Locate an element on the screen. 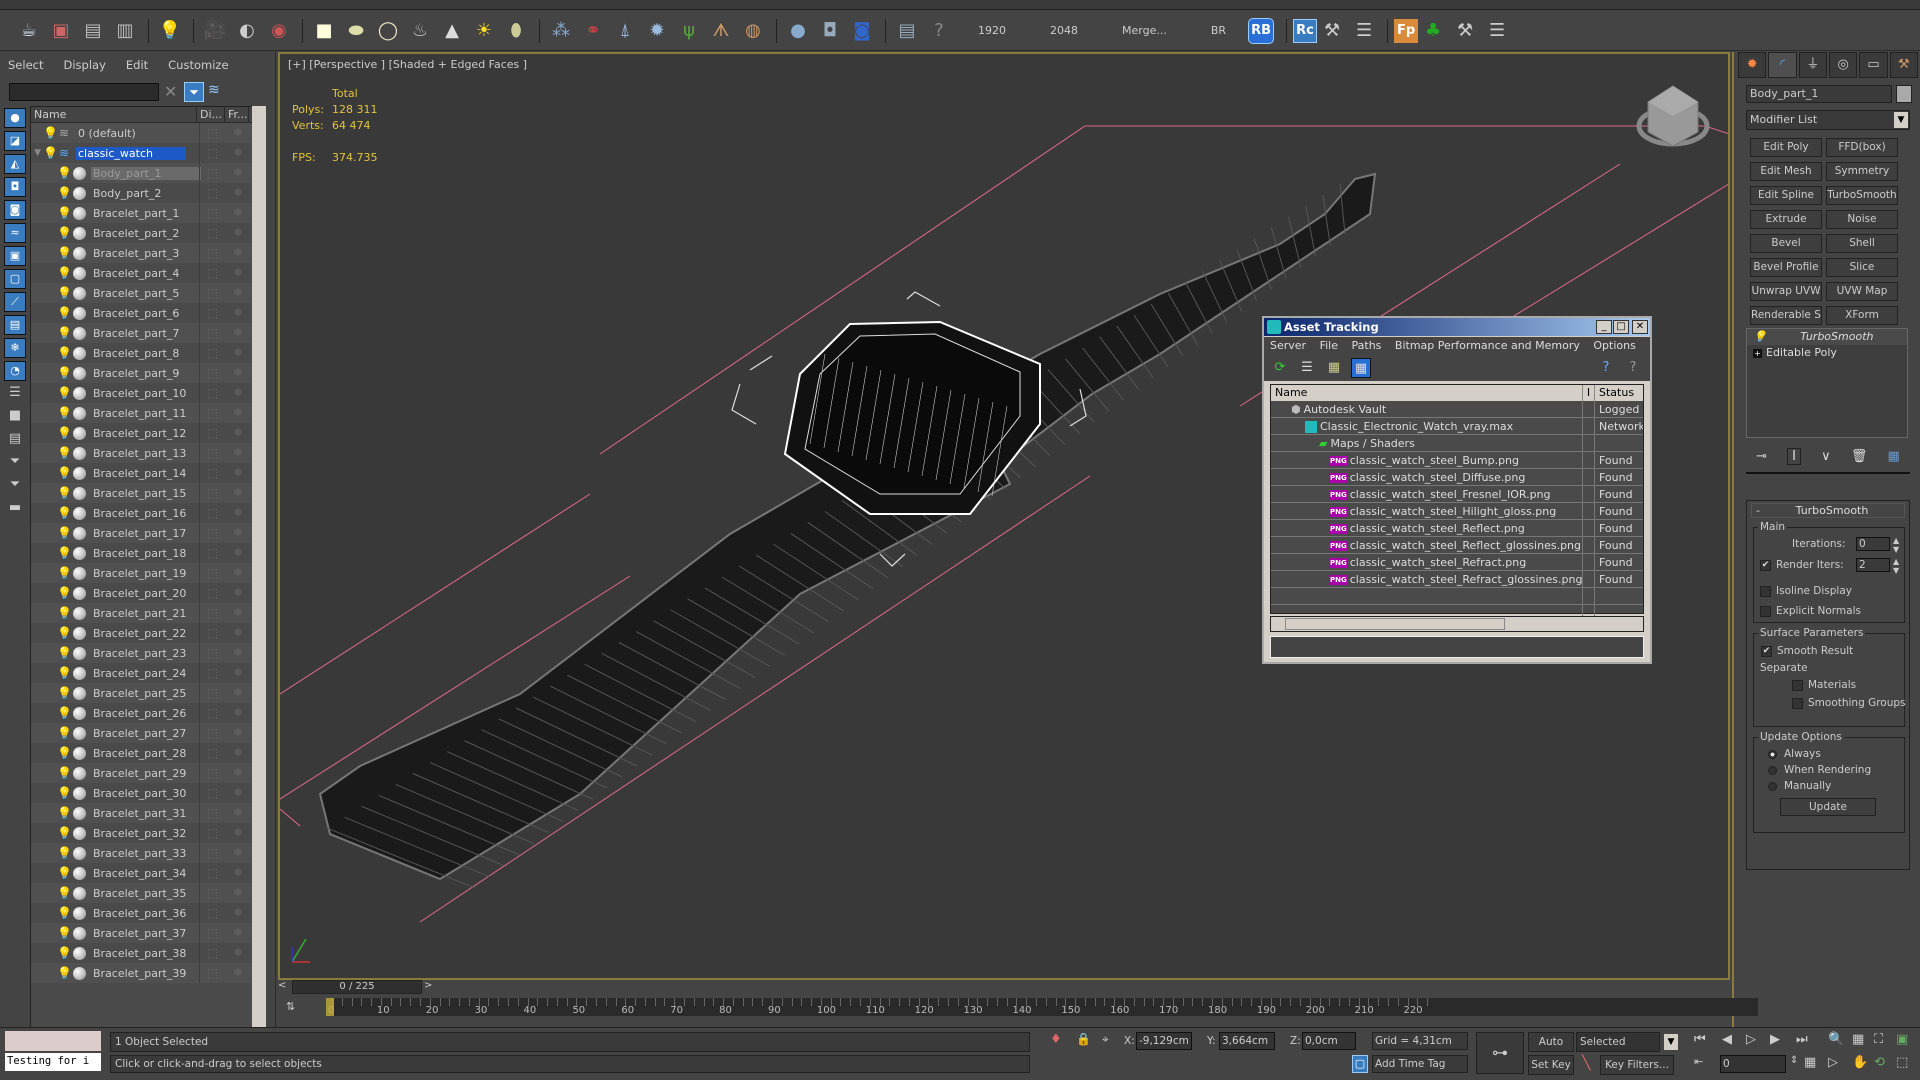 The height and width of the screenshot is (1080, 1920). menu-options: Options is located at coordinates (1614, 345).